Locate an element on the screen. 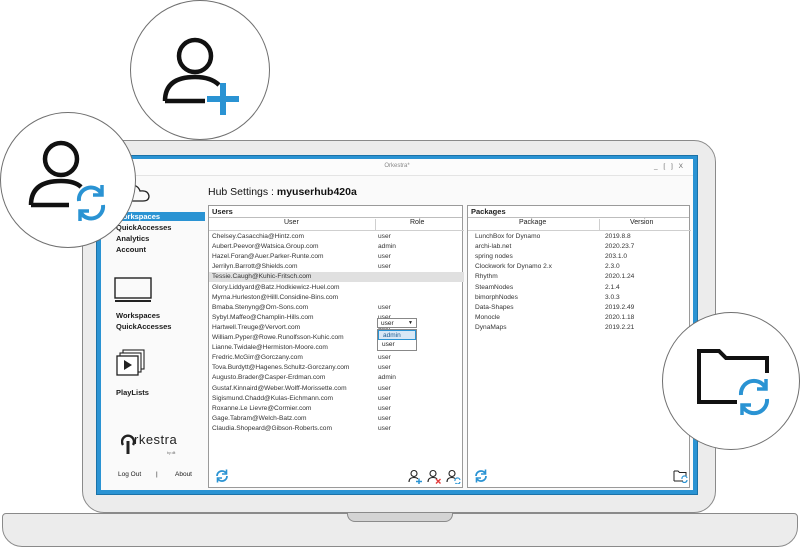 The height and width of the screenshot is (554, 800). package-version: 2019.2.49 is located at coordinates (620, 307).